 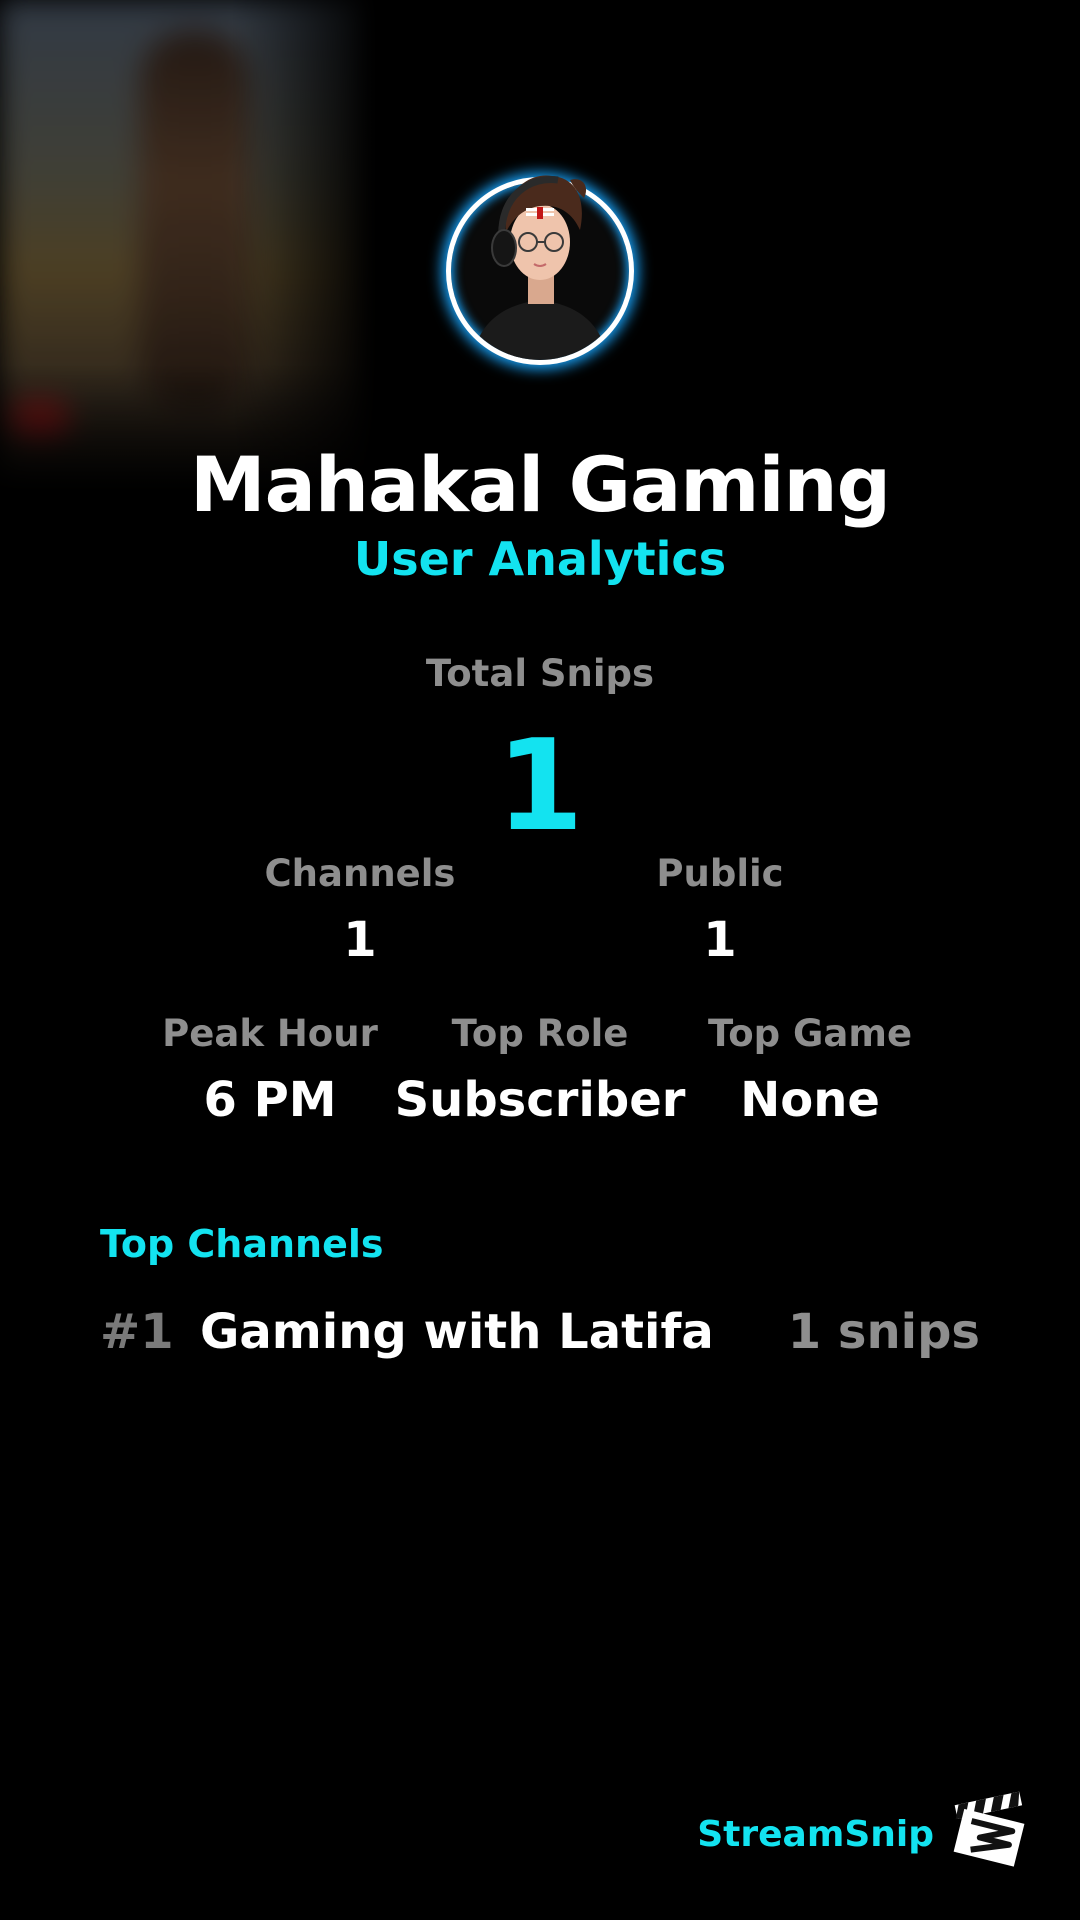 I want to click on public-value: 1, so click(x=720, y=940).